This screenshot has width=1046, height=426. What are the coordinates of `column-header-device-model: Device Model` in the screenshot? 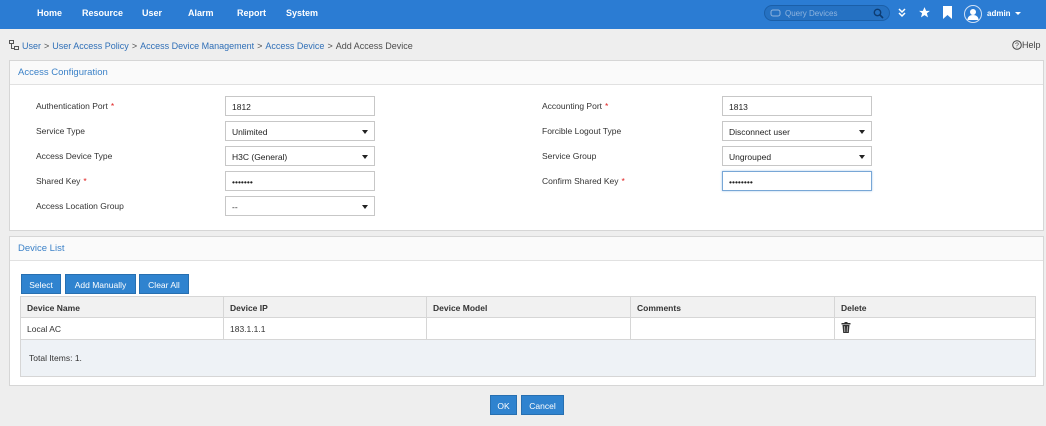 It's located at (529, 307).